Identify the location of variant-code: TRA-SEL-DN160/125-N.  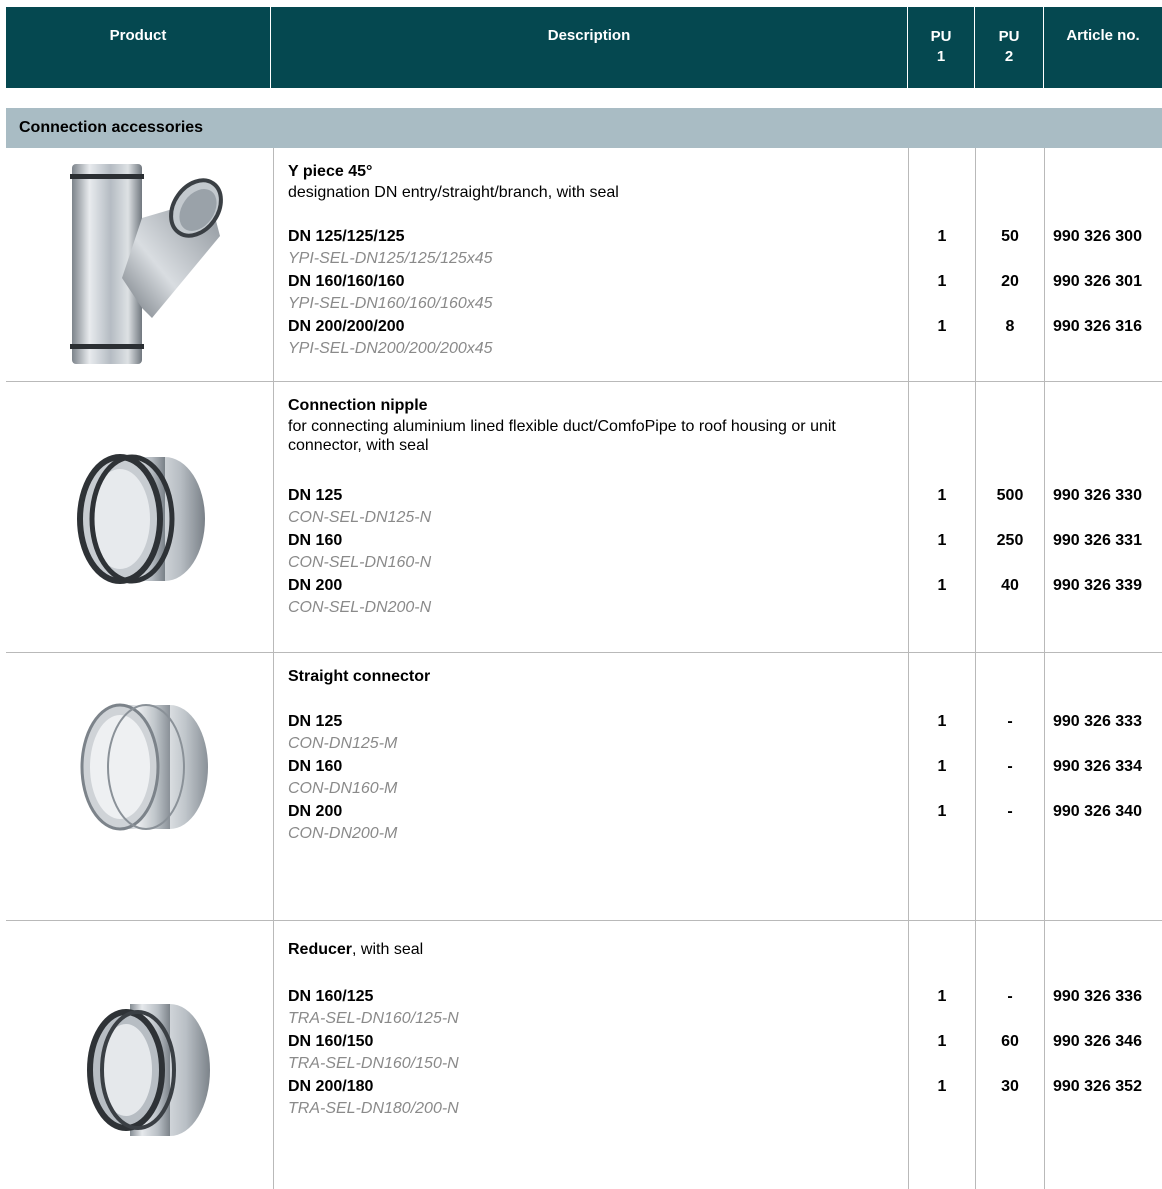
(373, 1018).